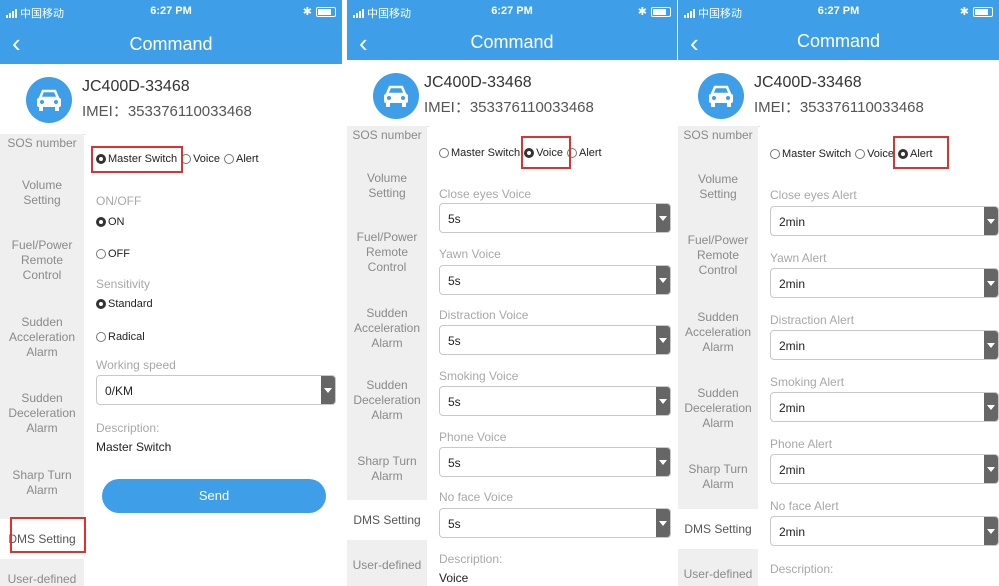  I want to click on phone-select: 5s, so click(555, 462).